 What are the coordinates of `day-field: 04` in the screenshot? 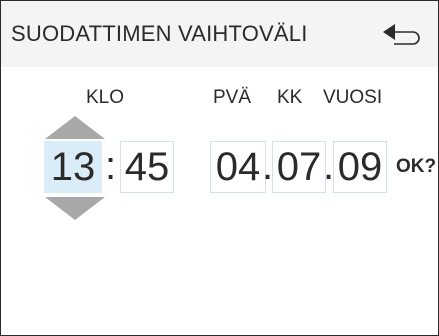 It's located at (238, 167).